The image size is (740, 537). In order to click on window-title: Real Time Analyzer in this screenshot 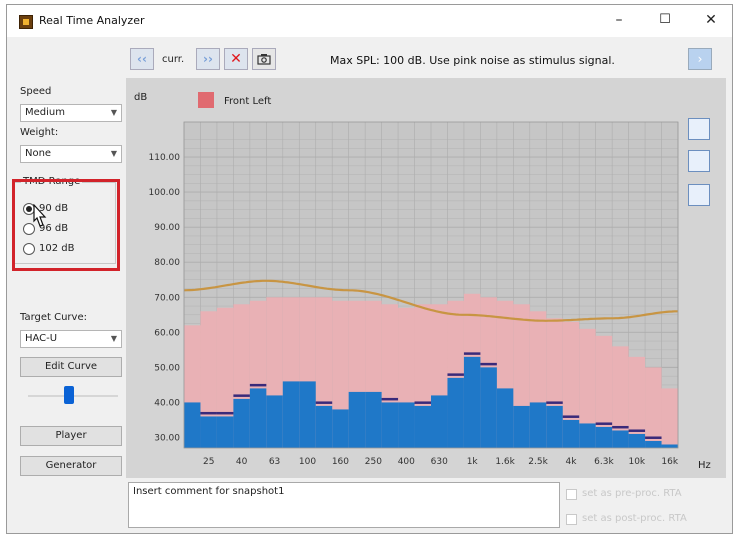, I will do `click(92, 20)`.